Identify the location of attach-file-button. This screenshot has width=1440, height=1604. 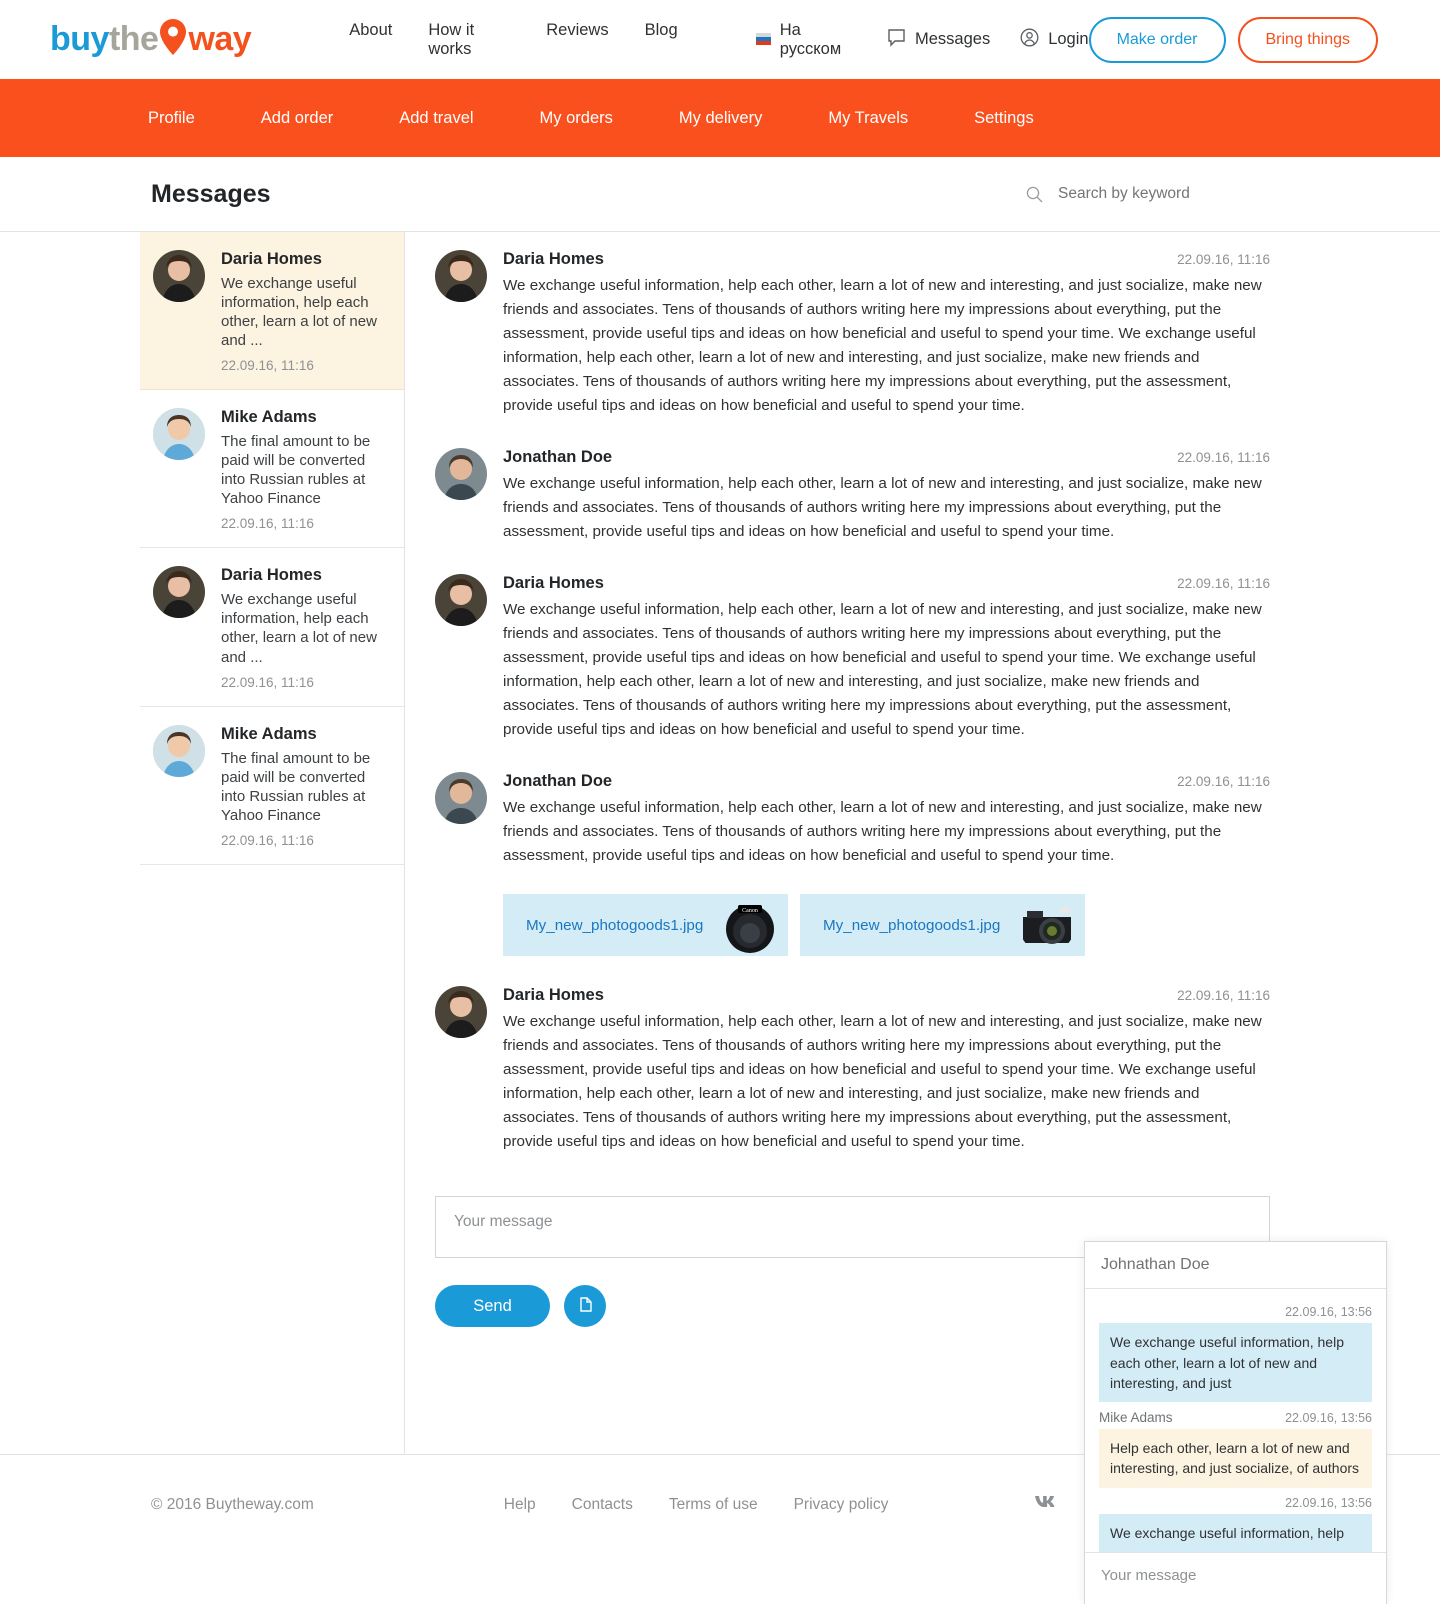
(585, 1306).